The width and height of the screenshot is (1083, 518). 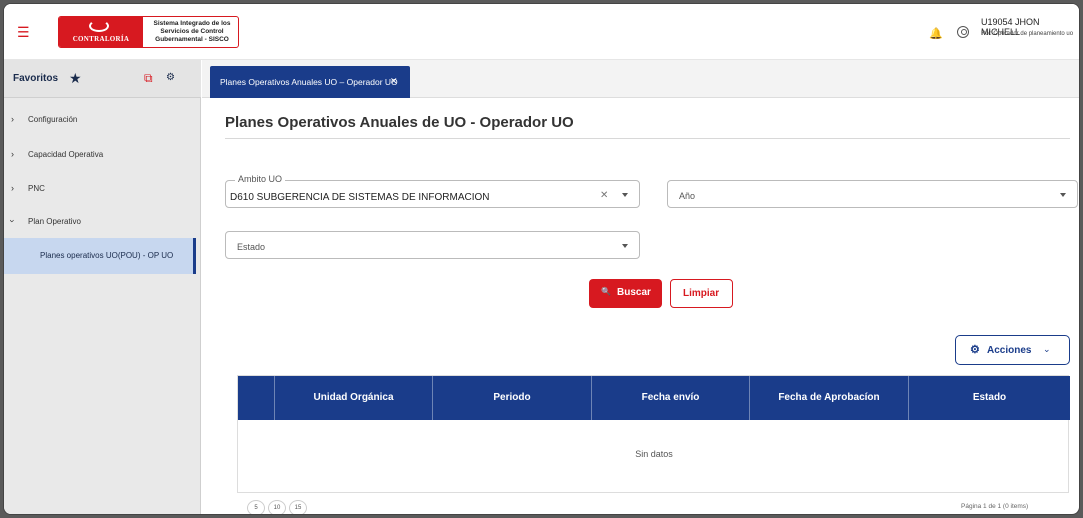 What do you see at coordinates (1027, 34) in the screenshot?
I see `user-role: Rol: Operador de planeamiento uo` at bounding box center [1027, 34].